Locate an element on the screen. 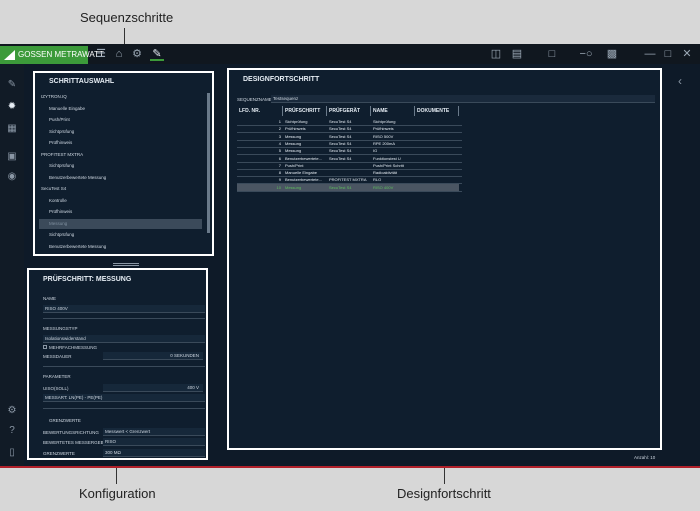 The image size is (700, 511). table-cell: RISO 500V is located at coordinates (393, 136).